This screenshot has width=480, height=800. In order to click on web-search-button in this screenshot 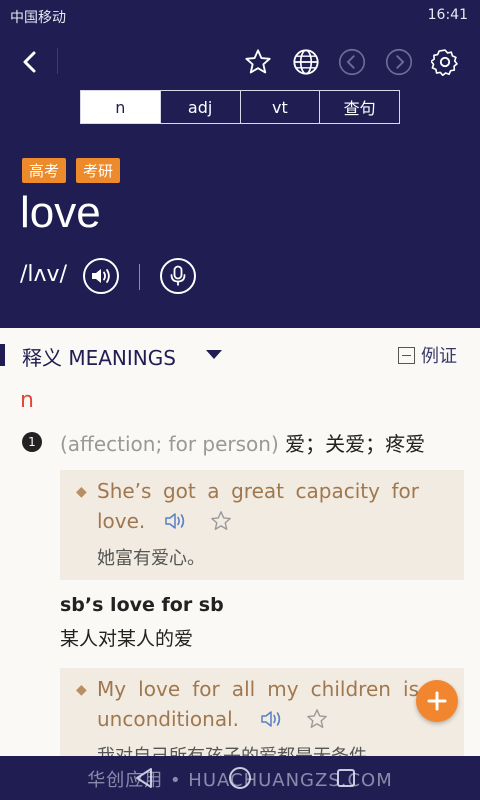, I will do `click(306, 62)`.